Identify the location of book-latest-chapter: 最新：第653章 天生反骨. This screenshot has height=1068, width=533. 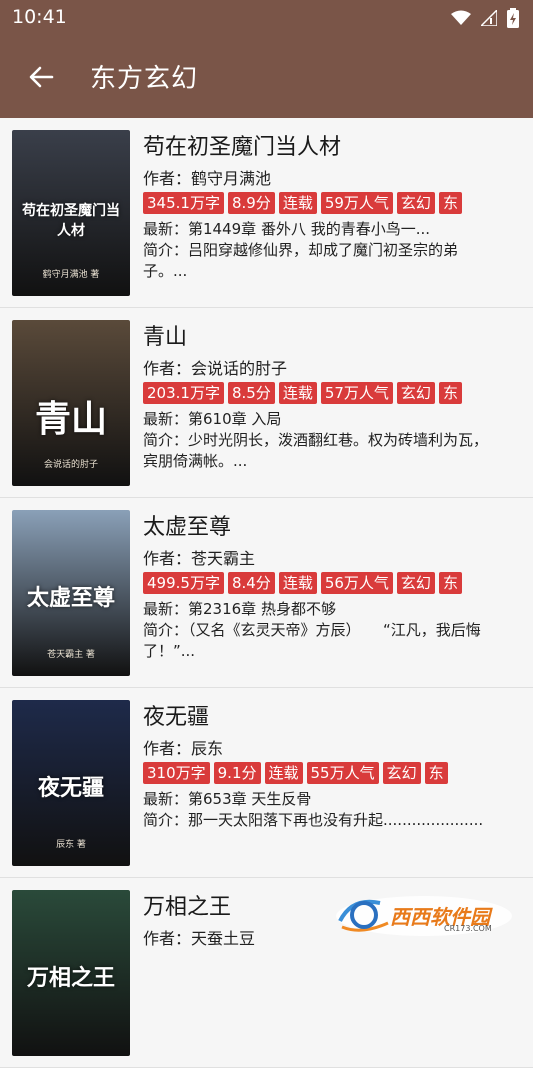
(227, 799).